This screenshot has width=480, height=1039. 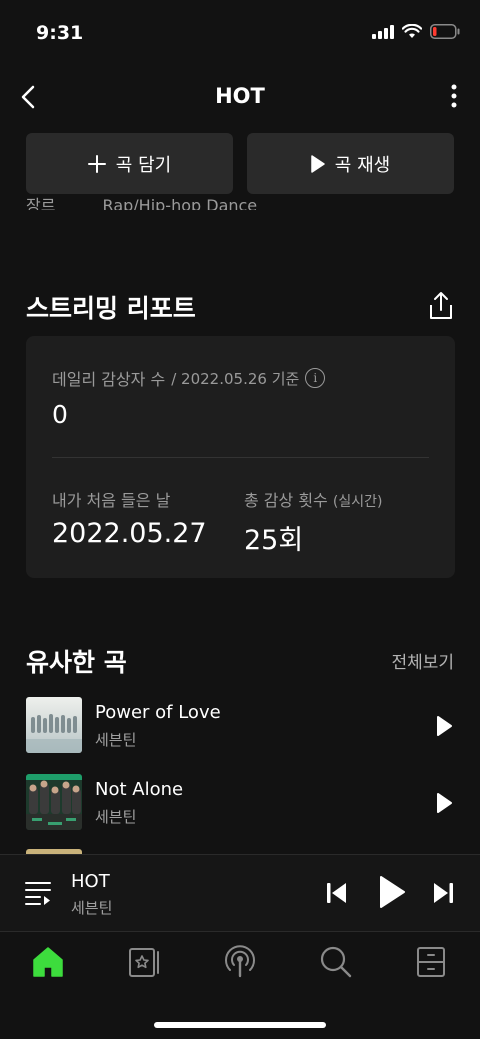 I want to click on similar-songs-title: 유사한 곡, so click(x=76, y=662).